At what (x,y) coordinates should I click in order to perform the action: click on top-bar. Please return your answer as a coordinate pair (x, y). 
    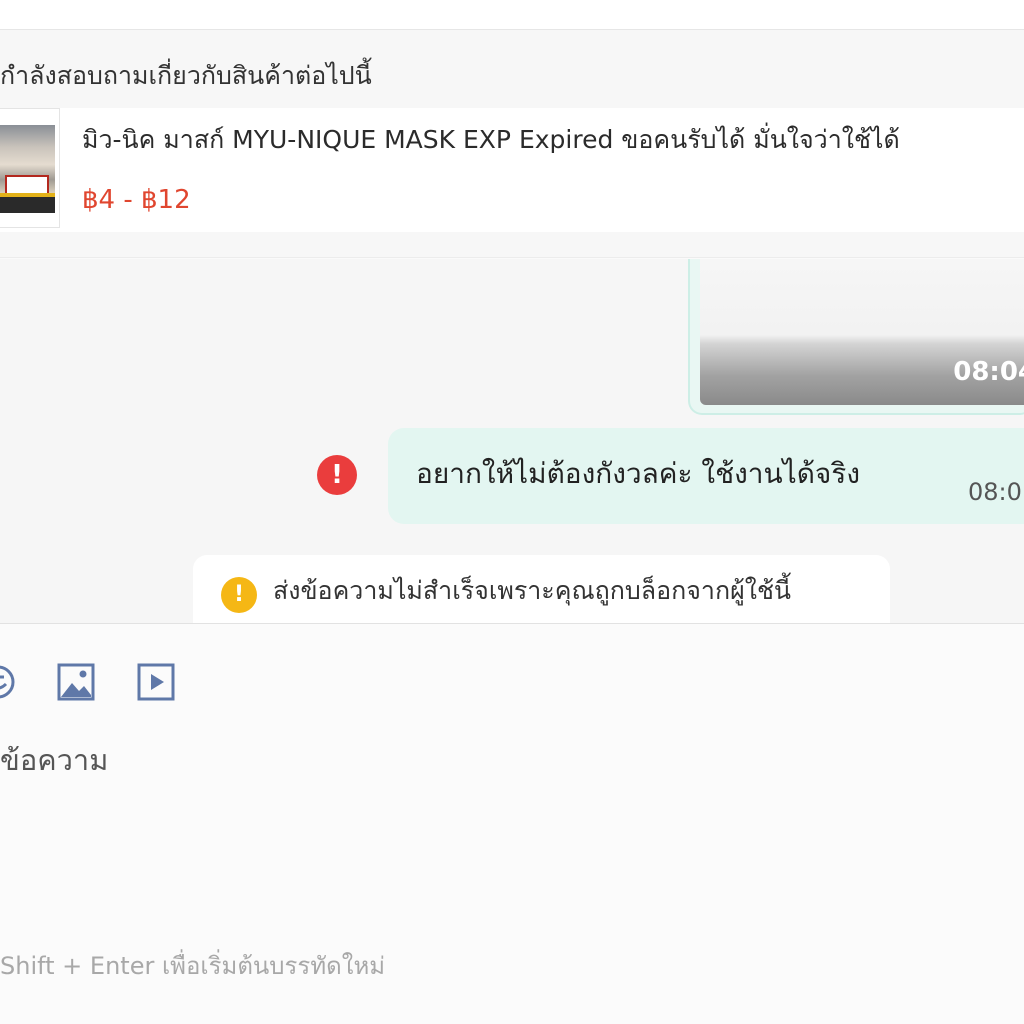
    Looking at the image, I should click on (512, 15).